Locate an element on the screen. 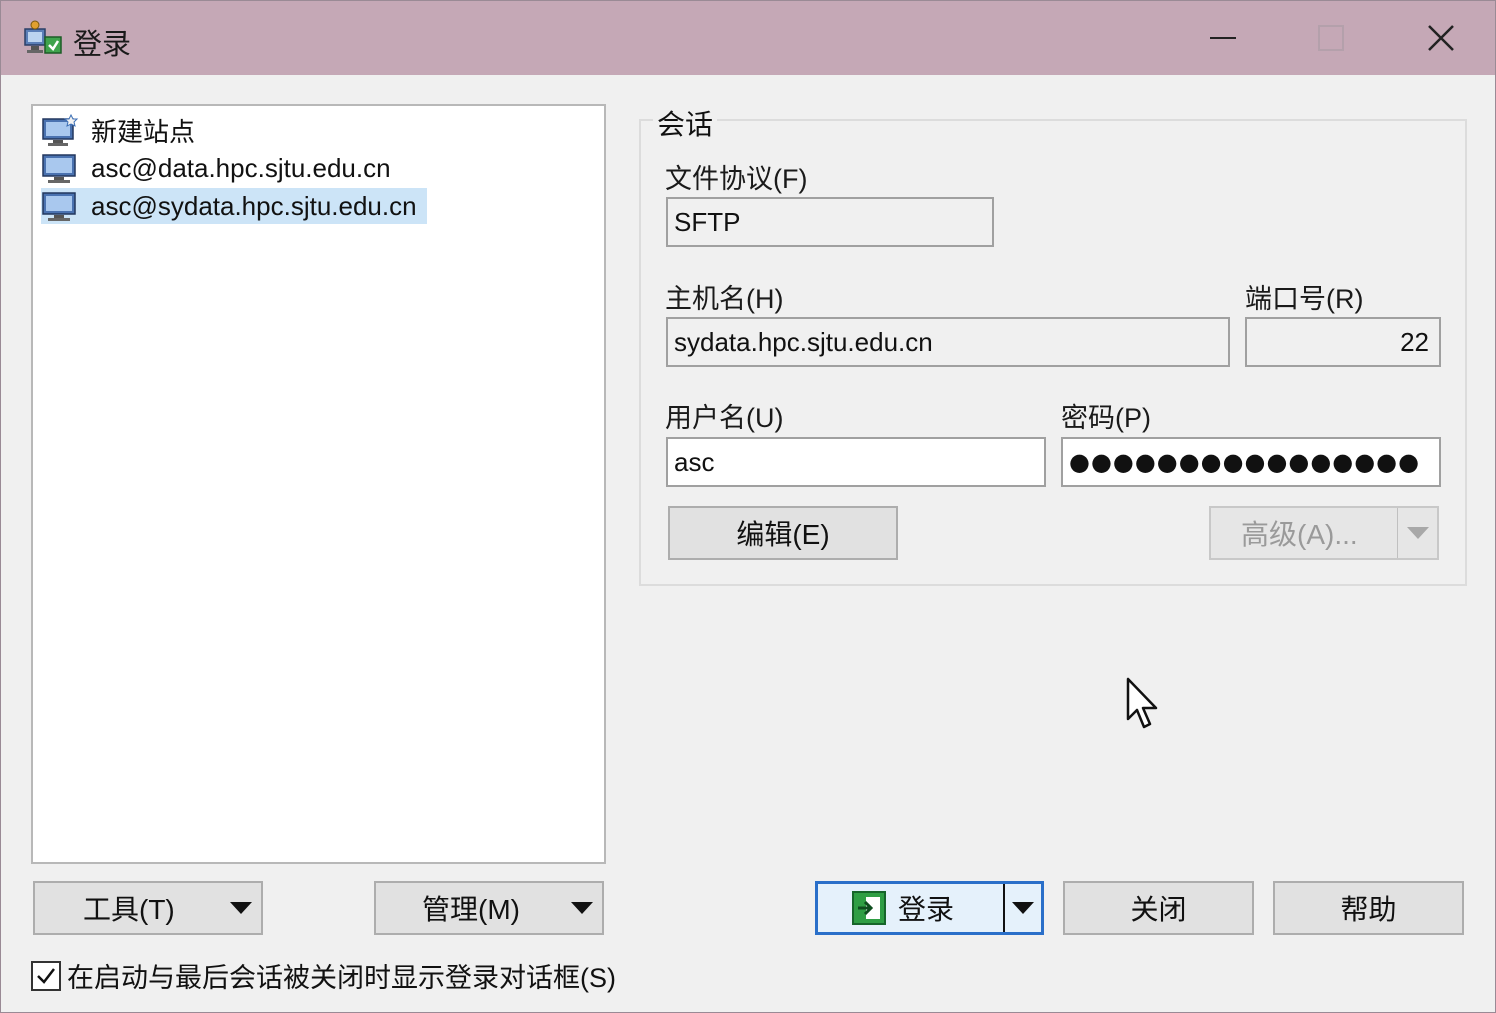 This screenshot has width=1496, height=1013. close-dialog-button: 关闭 is located at coordinates (1158, 908).